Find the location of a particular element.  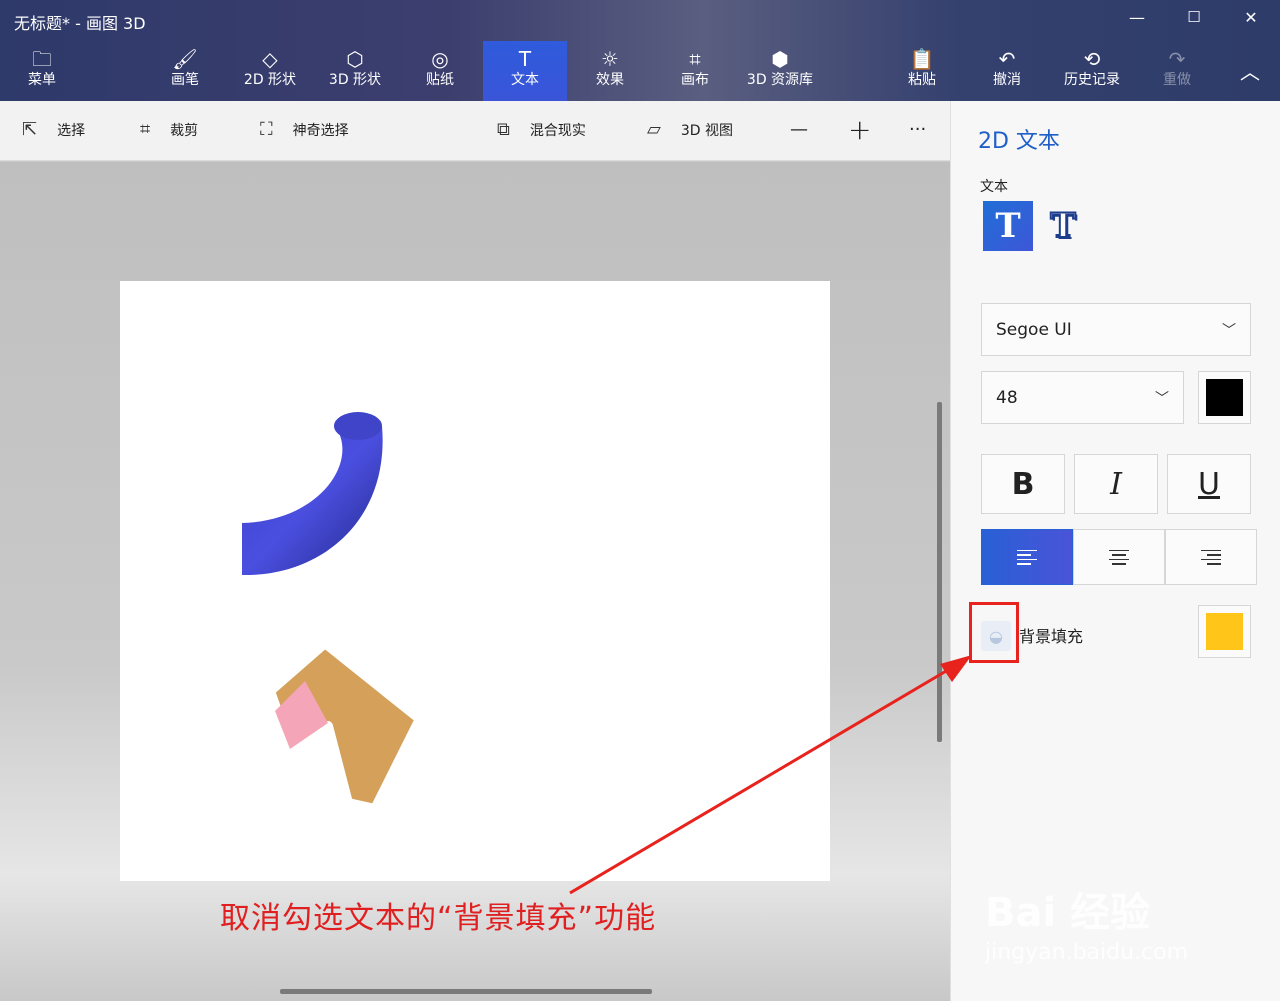

watermark-url: jingyan.baidu.com is located at coordinates (1087, 952).